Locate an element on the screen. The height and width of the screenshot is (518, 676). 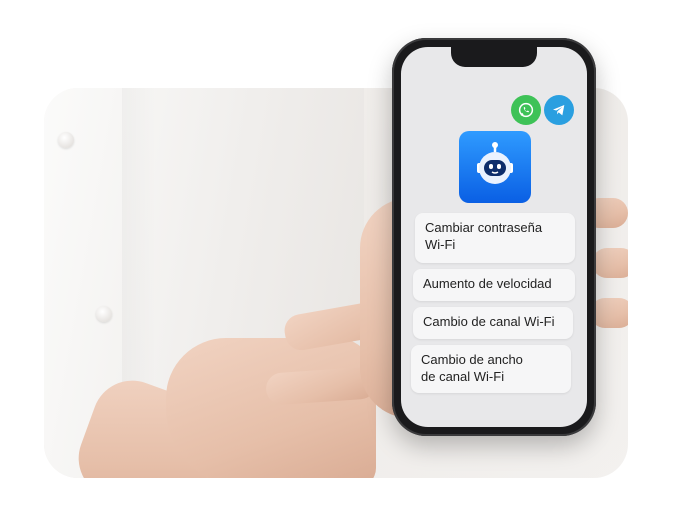
left-hand is located at coordinates (271, 408).